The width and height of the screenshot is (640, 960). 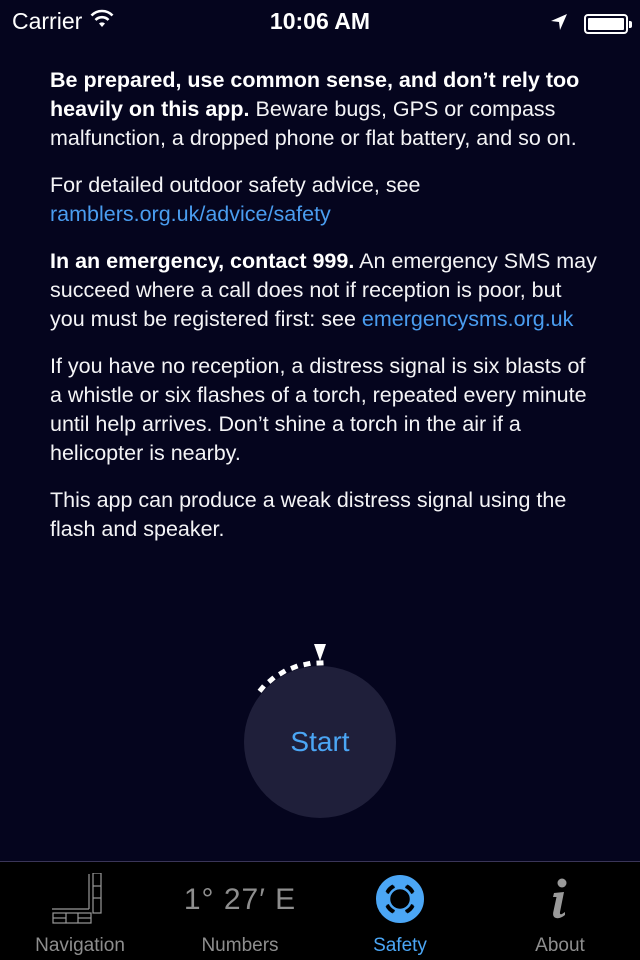 I want to click on location-arrow-icon, so click(x=559, y=23).